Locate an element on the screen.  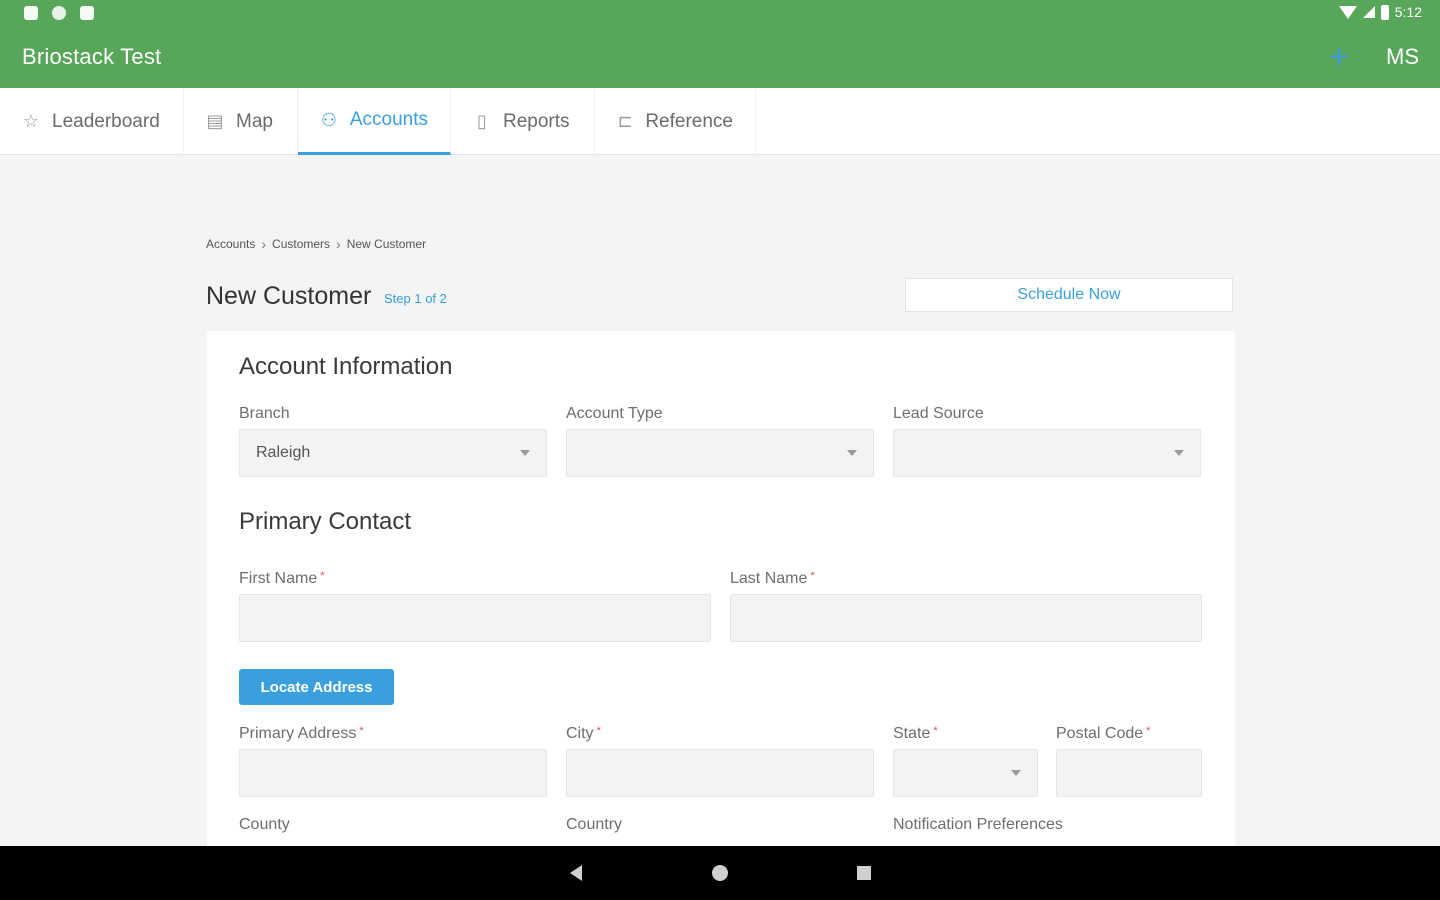
tab-label: Accounts is located at coordinates (388, 119).